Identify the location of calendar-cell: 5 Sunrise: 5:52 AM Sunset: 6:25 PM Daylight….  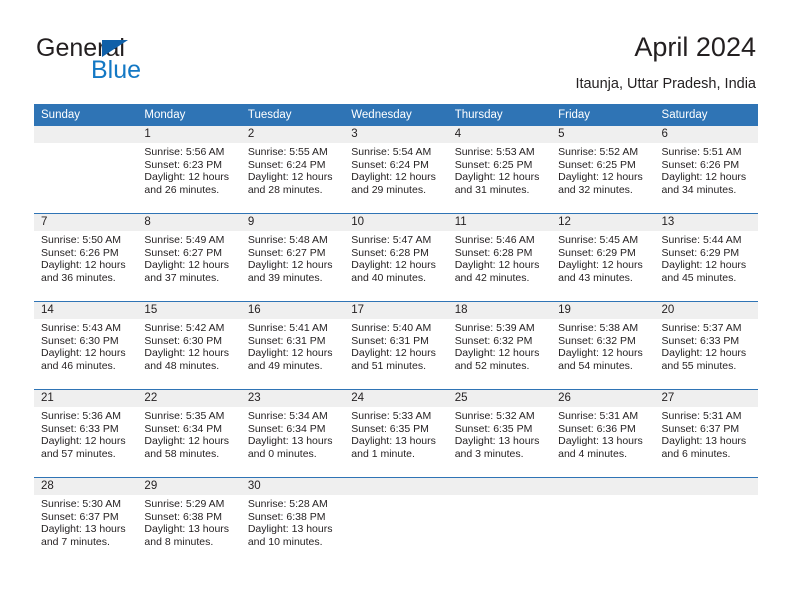
(603, 170).